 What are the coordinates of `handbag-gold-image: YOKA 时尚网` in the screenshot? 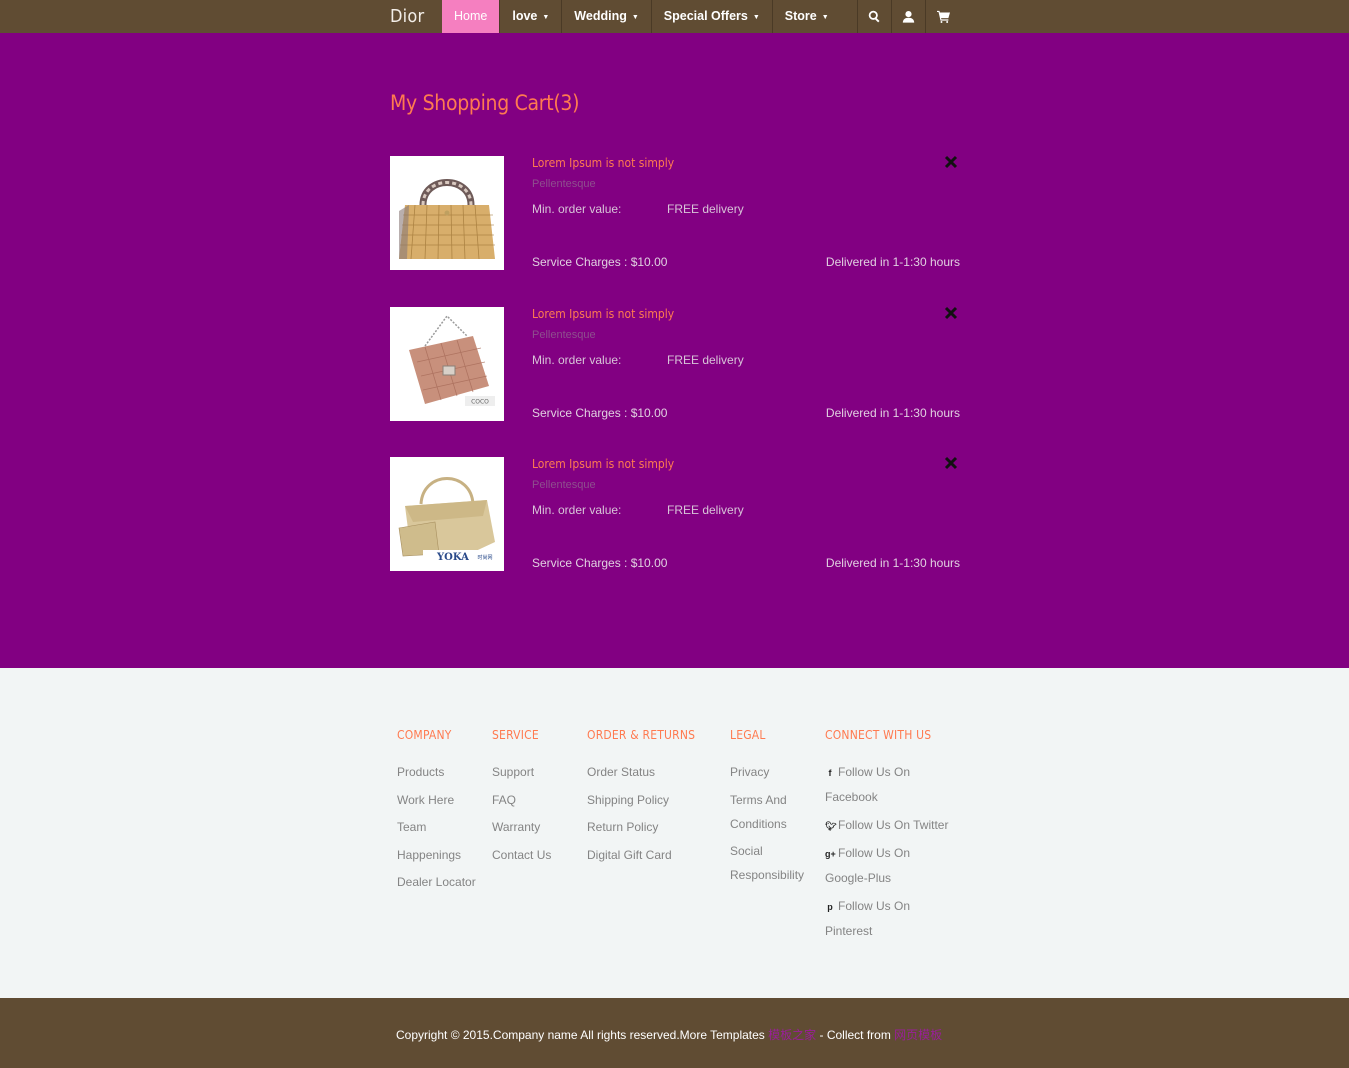 It's located at (446, 520).